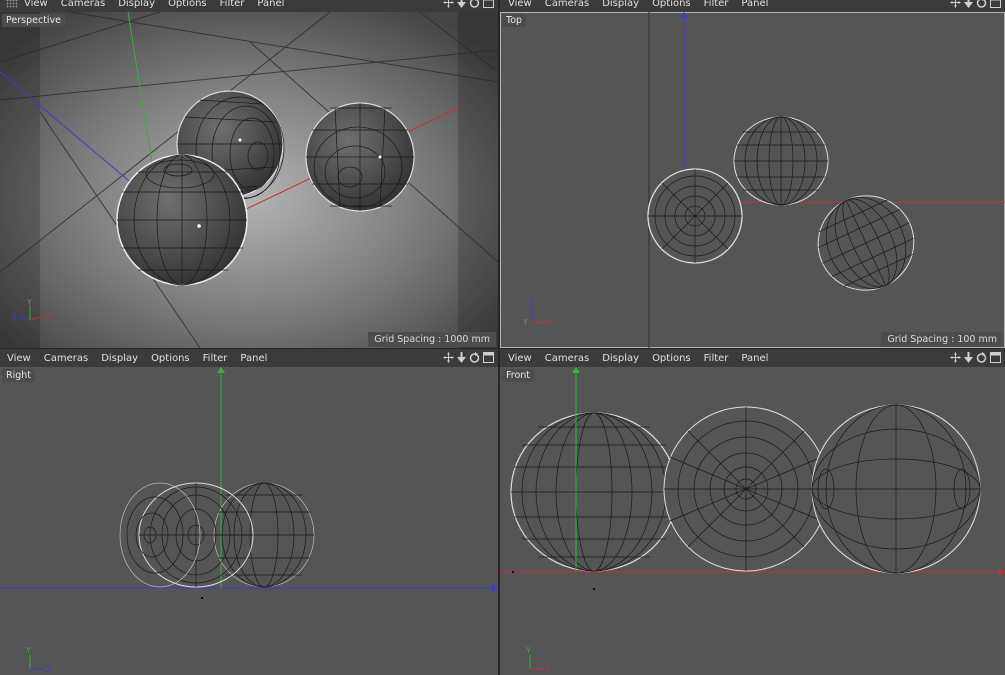  Describe the element at coordinates (499, 337) in the screenshot. I see `viewport-divider-vertical` at that location.